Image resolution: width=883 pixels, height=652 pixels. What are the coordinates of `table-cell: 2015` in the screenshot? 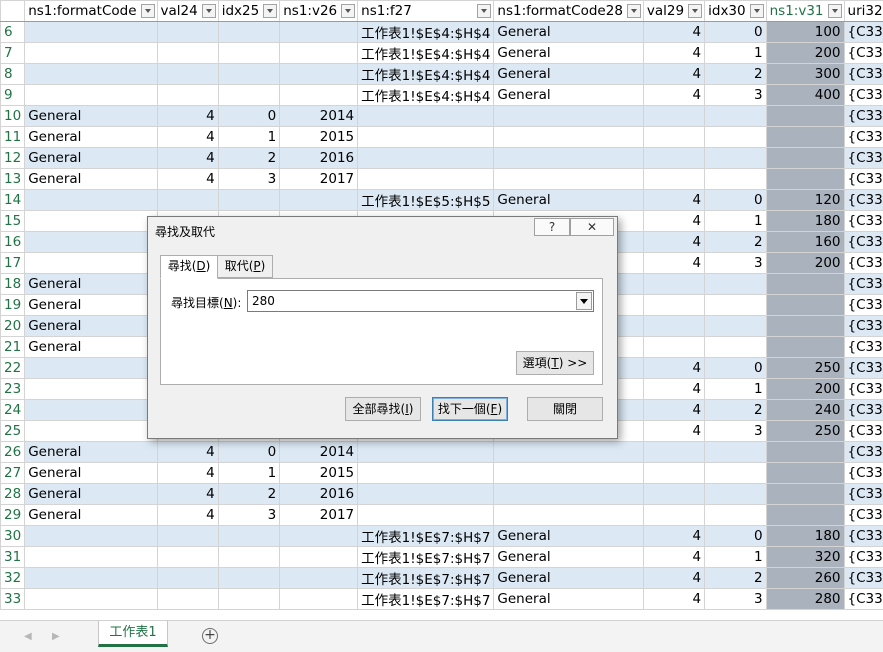 It's located at (319, 137).